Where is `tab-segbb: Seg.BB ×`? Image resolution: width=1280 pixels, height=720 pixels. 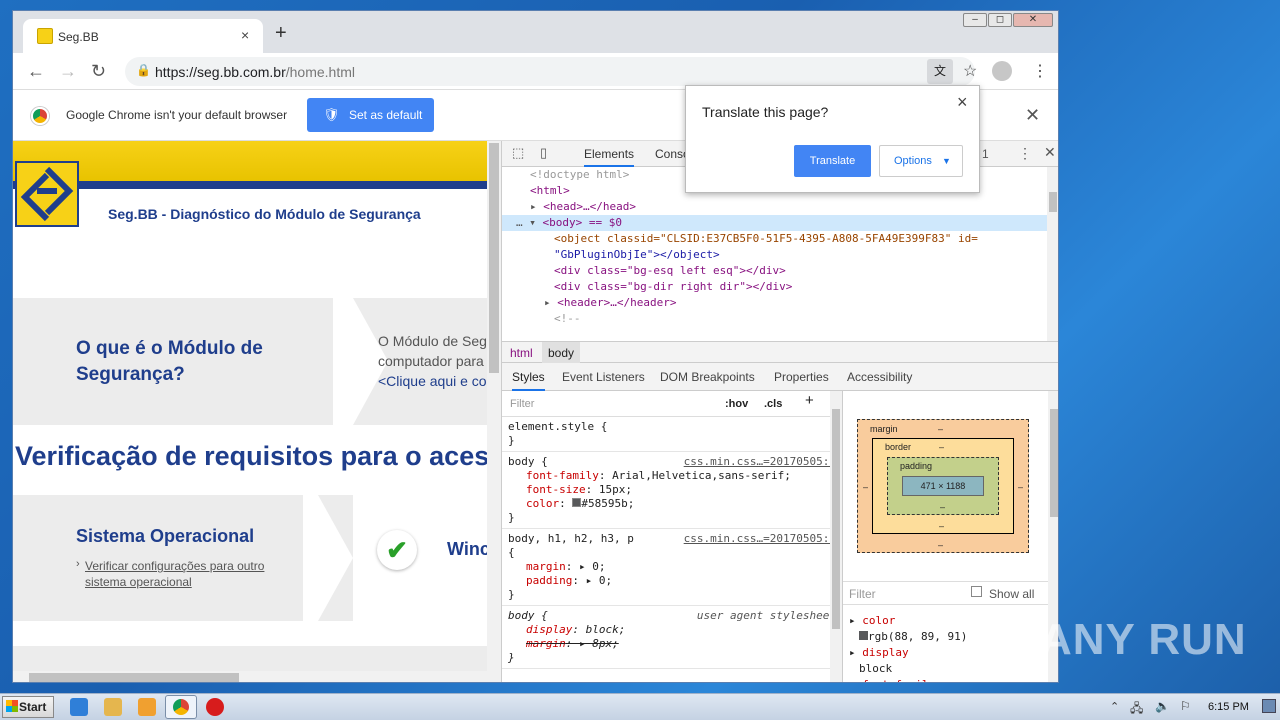 tab-segbb: Seg.BB × is located at coordinates (143, 36).